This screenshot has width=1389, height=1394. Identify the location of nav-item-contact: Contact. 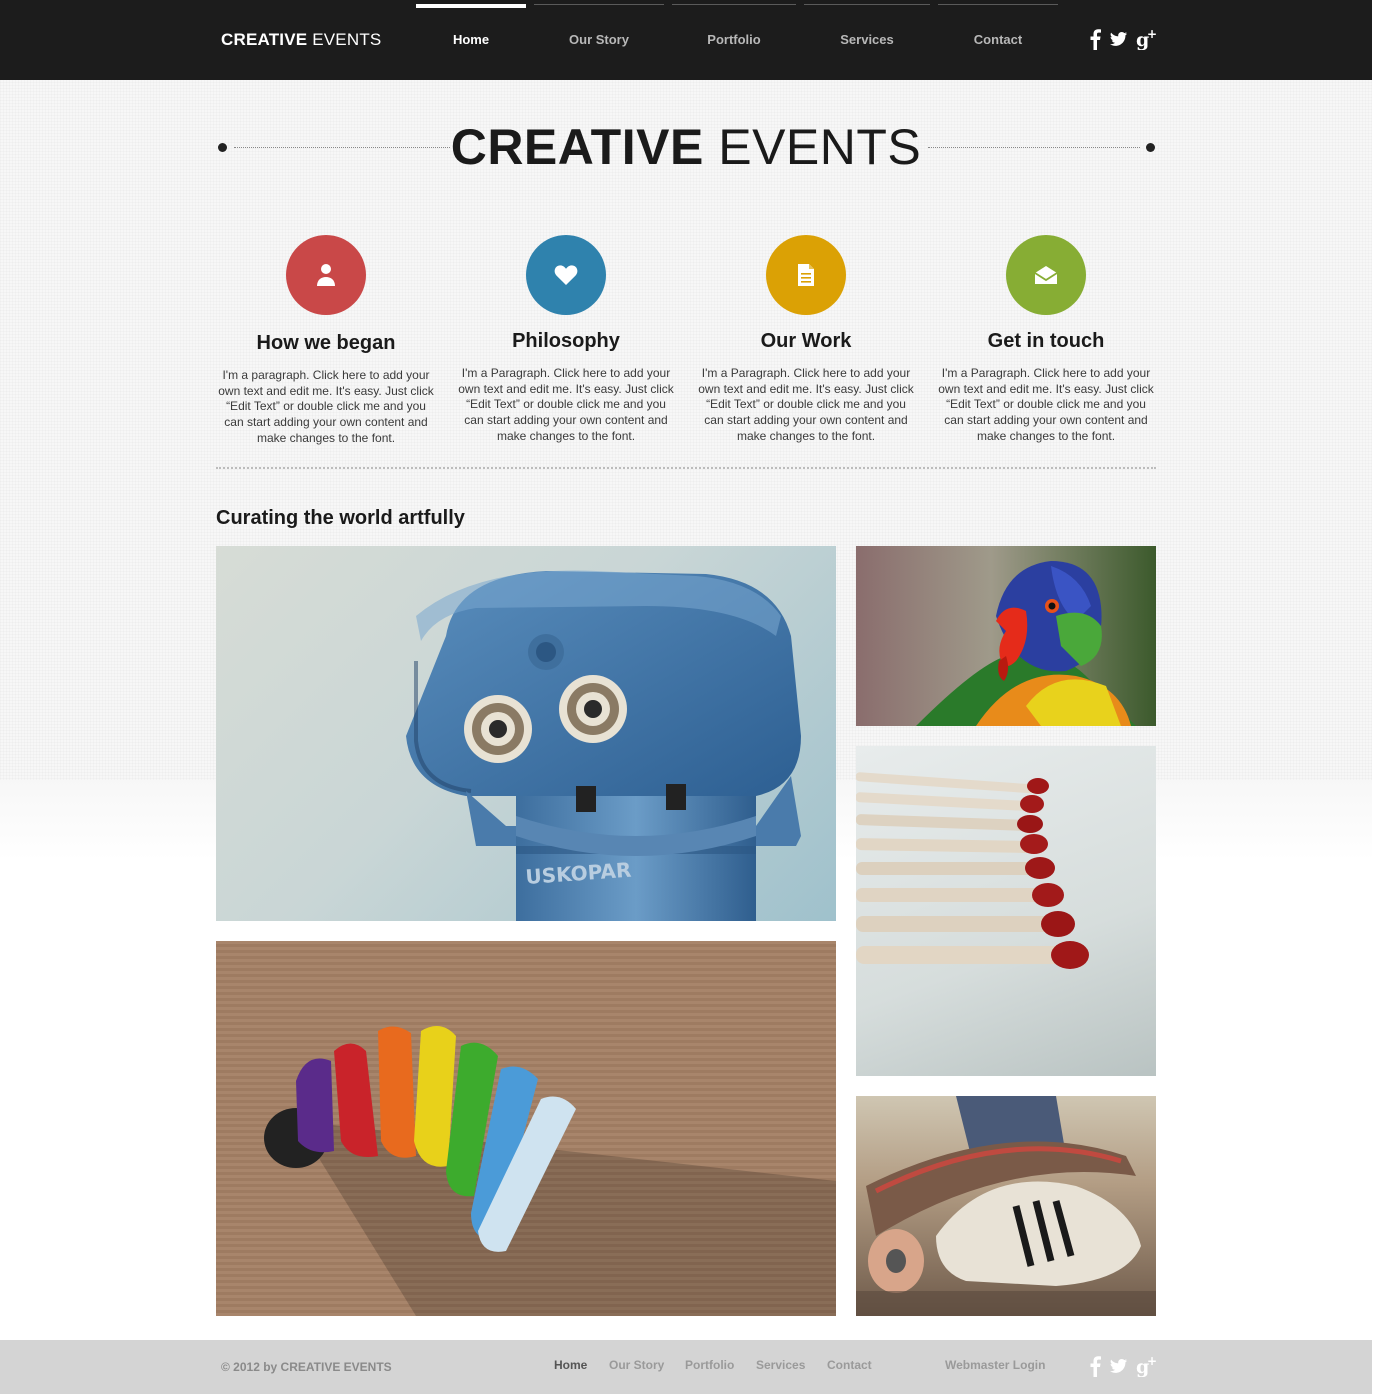
(998, 39).